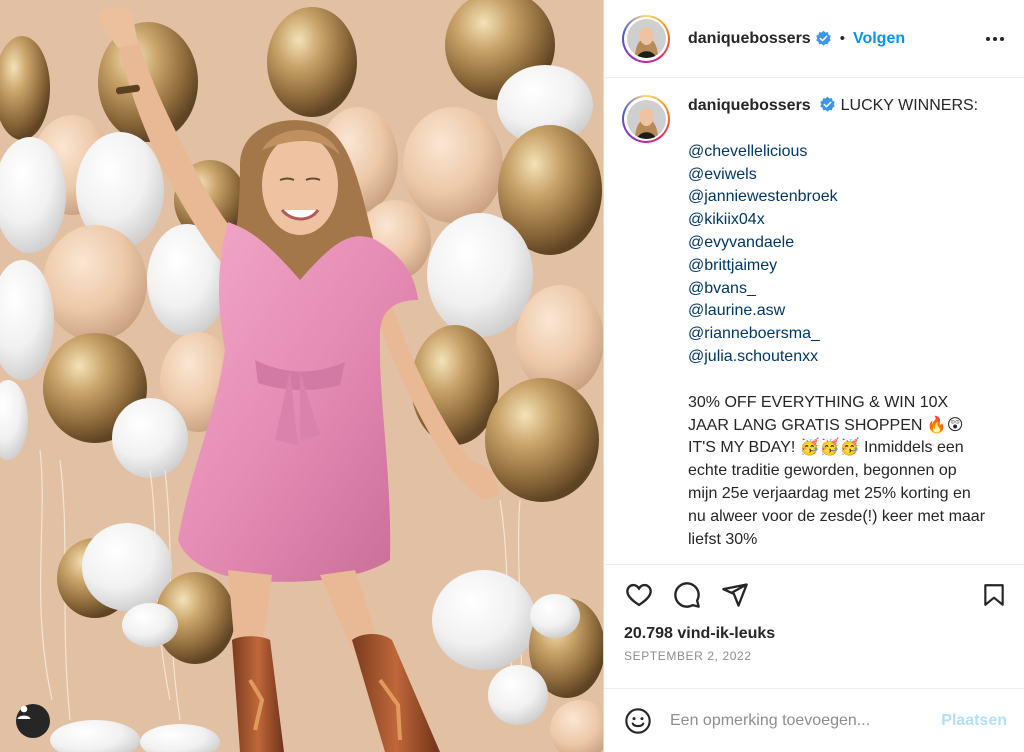 This screenshot has height=752, width=1024. What do you see at coordinates (838, 334) in the screenshot?
I see `mention-link: @rianneboersma_` at bounding box center [838, 334].